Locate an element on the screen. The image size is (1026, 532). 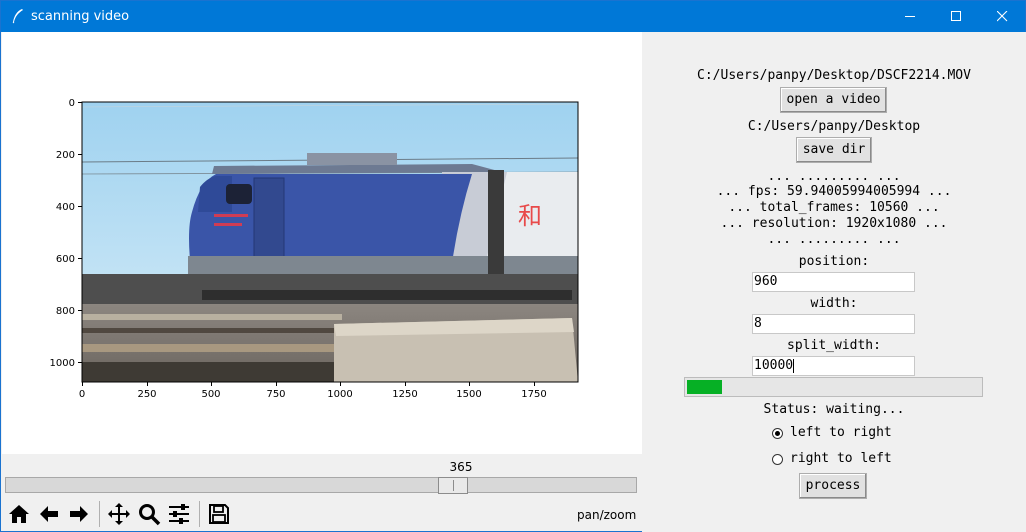
process-button: process is located at coordinates (833, 486).